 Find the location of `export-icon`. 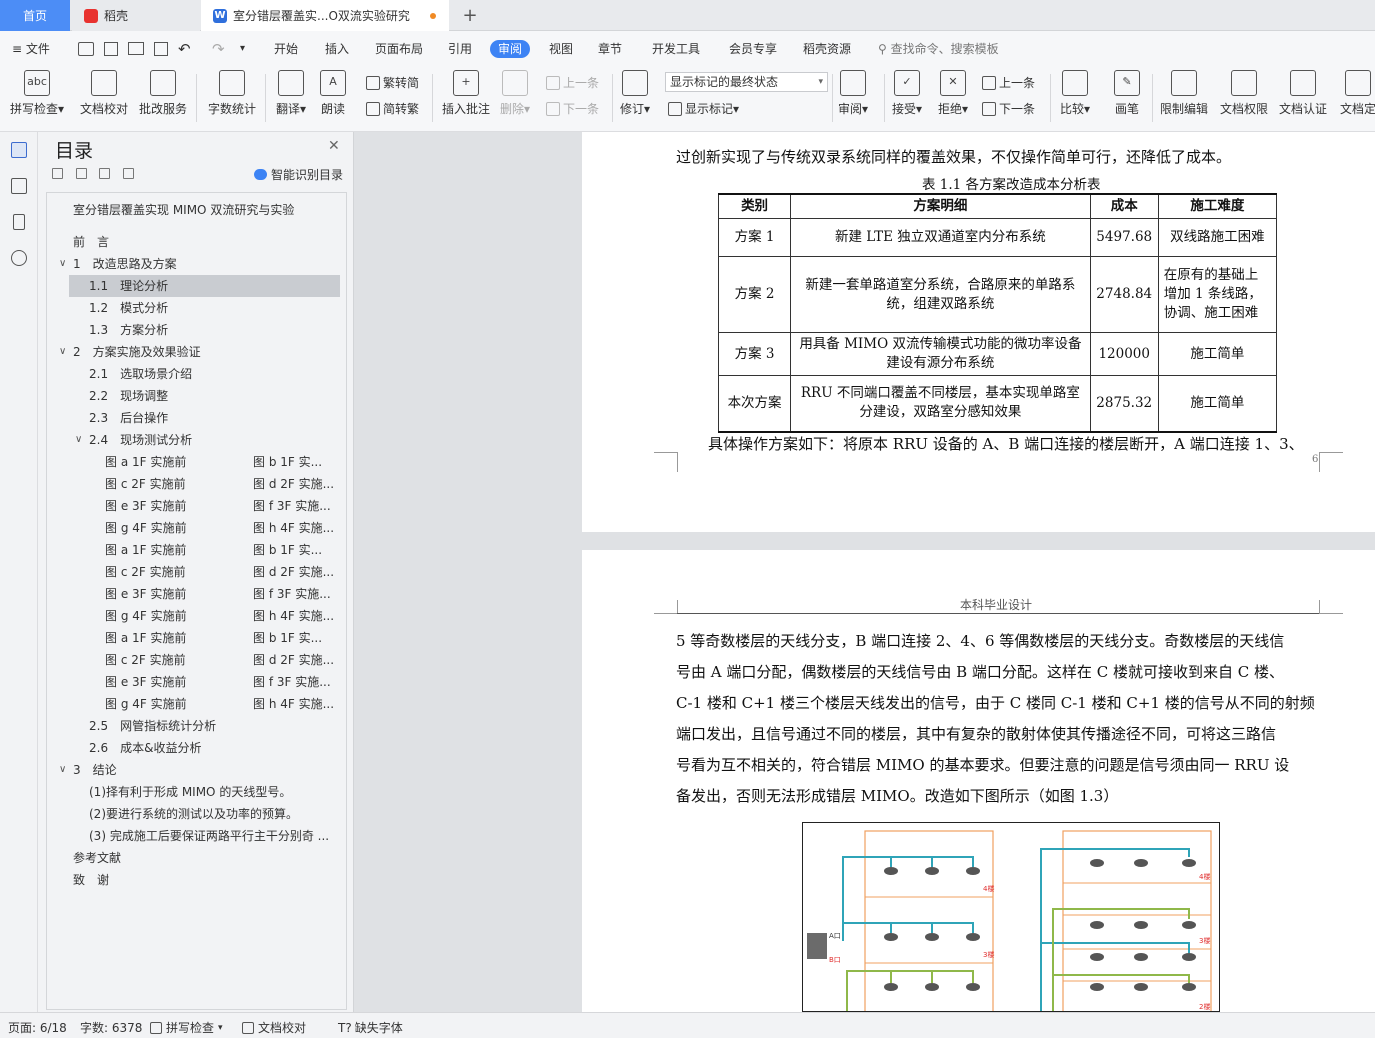

export-icon is located at coordinates (111, 49).